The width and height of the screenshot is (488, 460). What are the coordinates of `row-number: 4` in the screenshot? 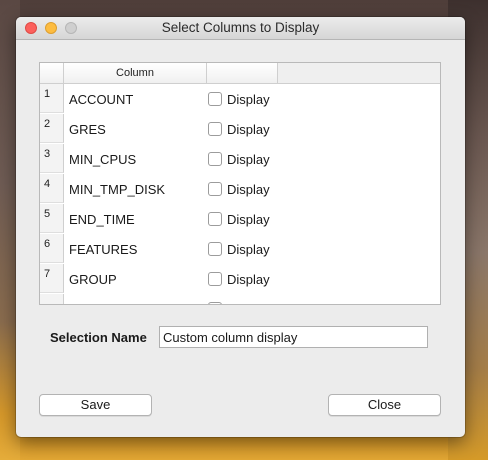 It's located at (52, 188).